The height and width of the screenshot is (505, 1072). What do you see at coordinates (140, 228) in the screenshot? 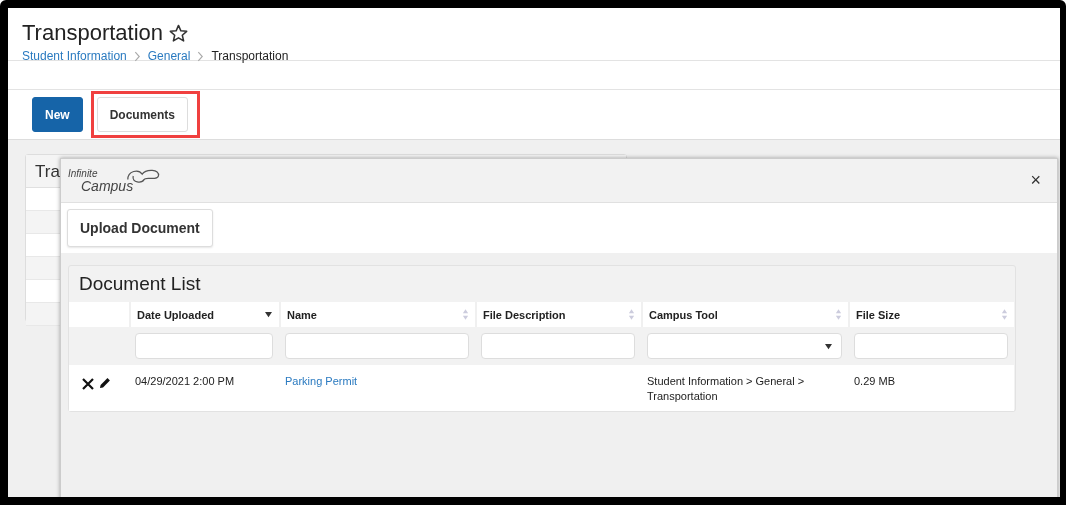
I see `upload-document-button: Upload Document` at bounding box center [140, 228].